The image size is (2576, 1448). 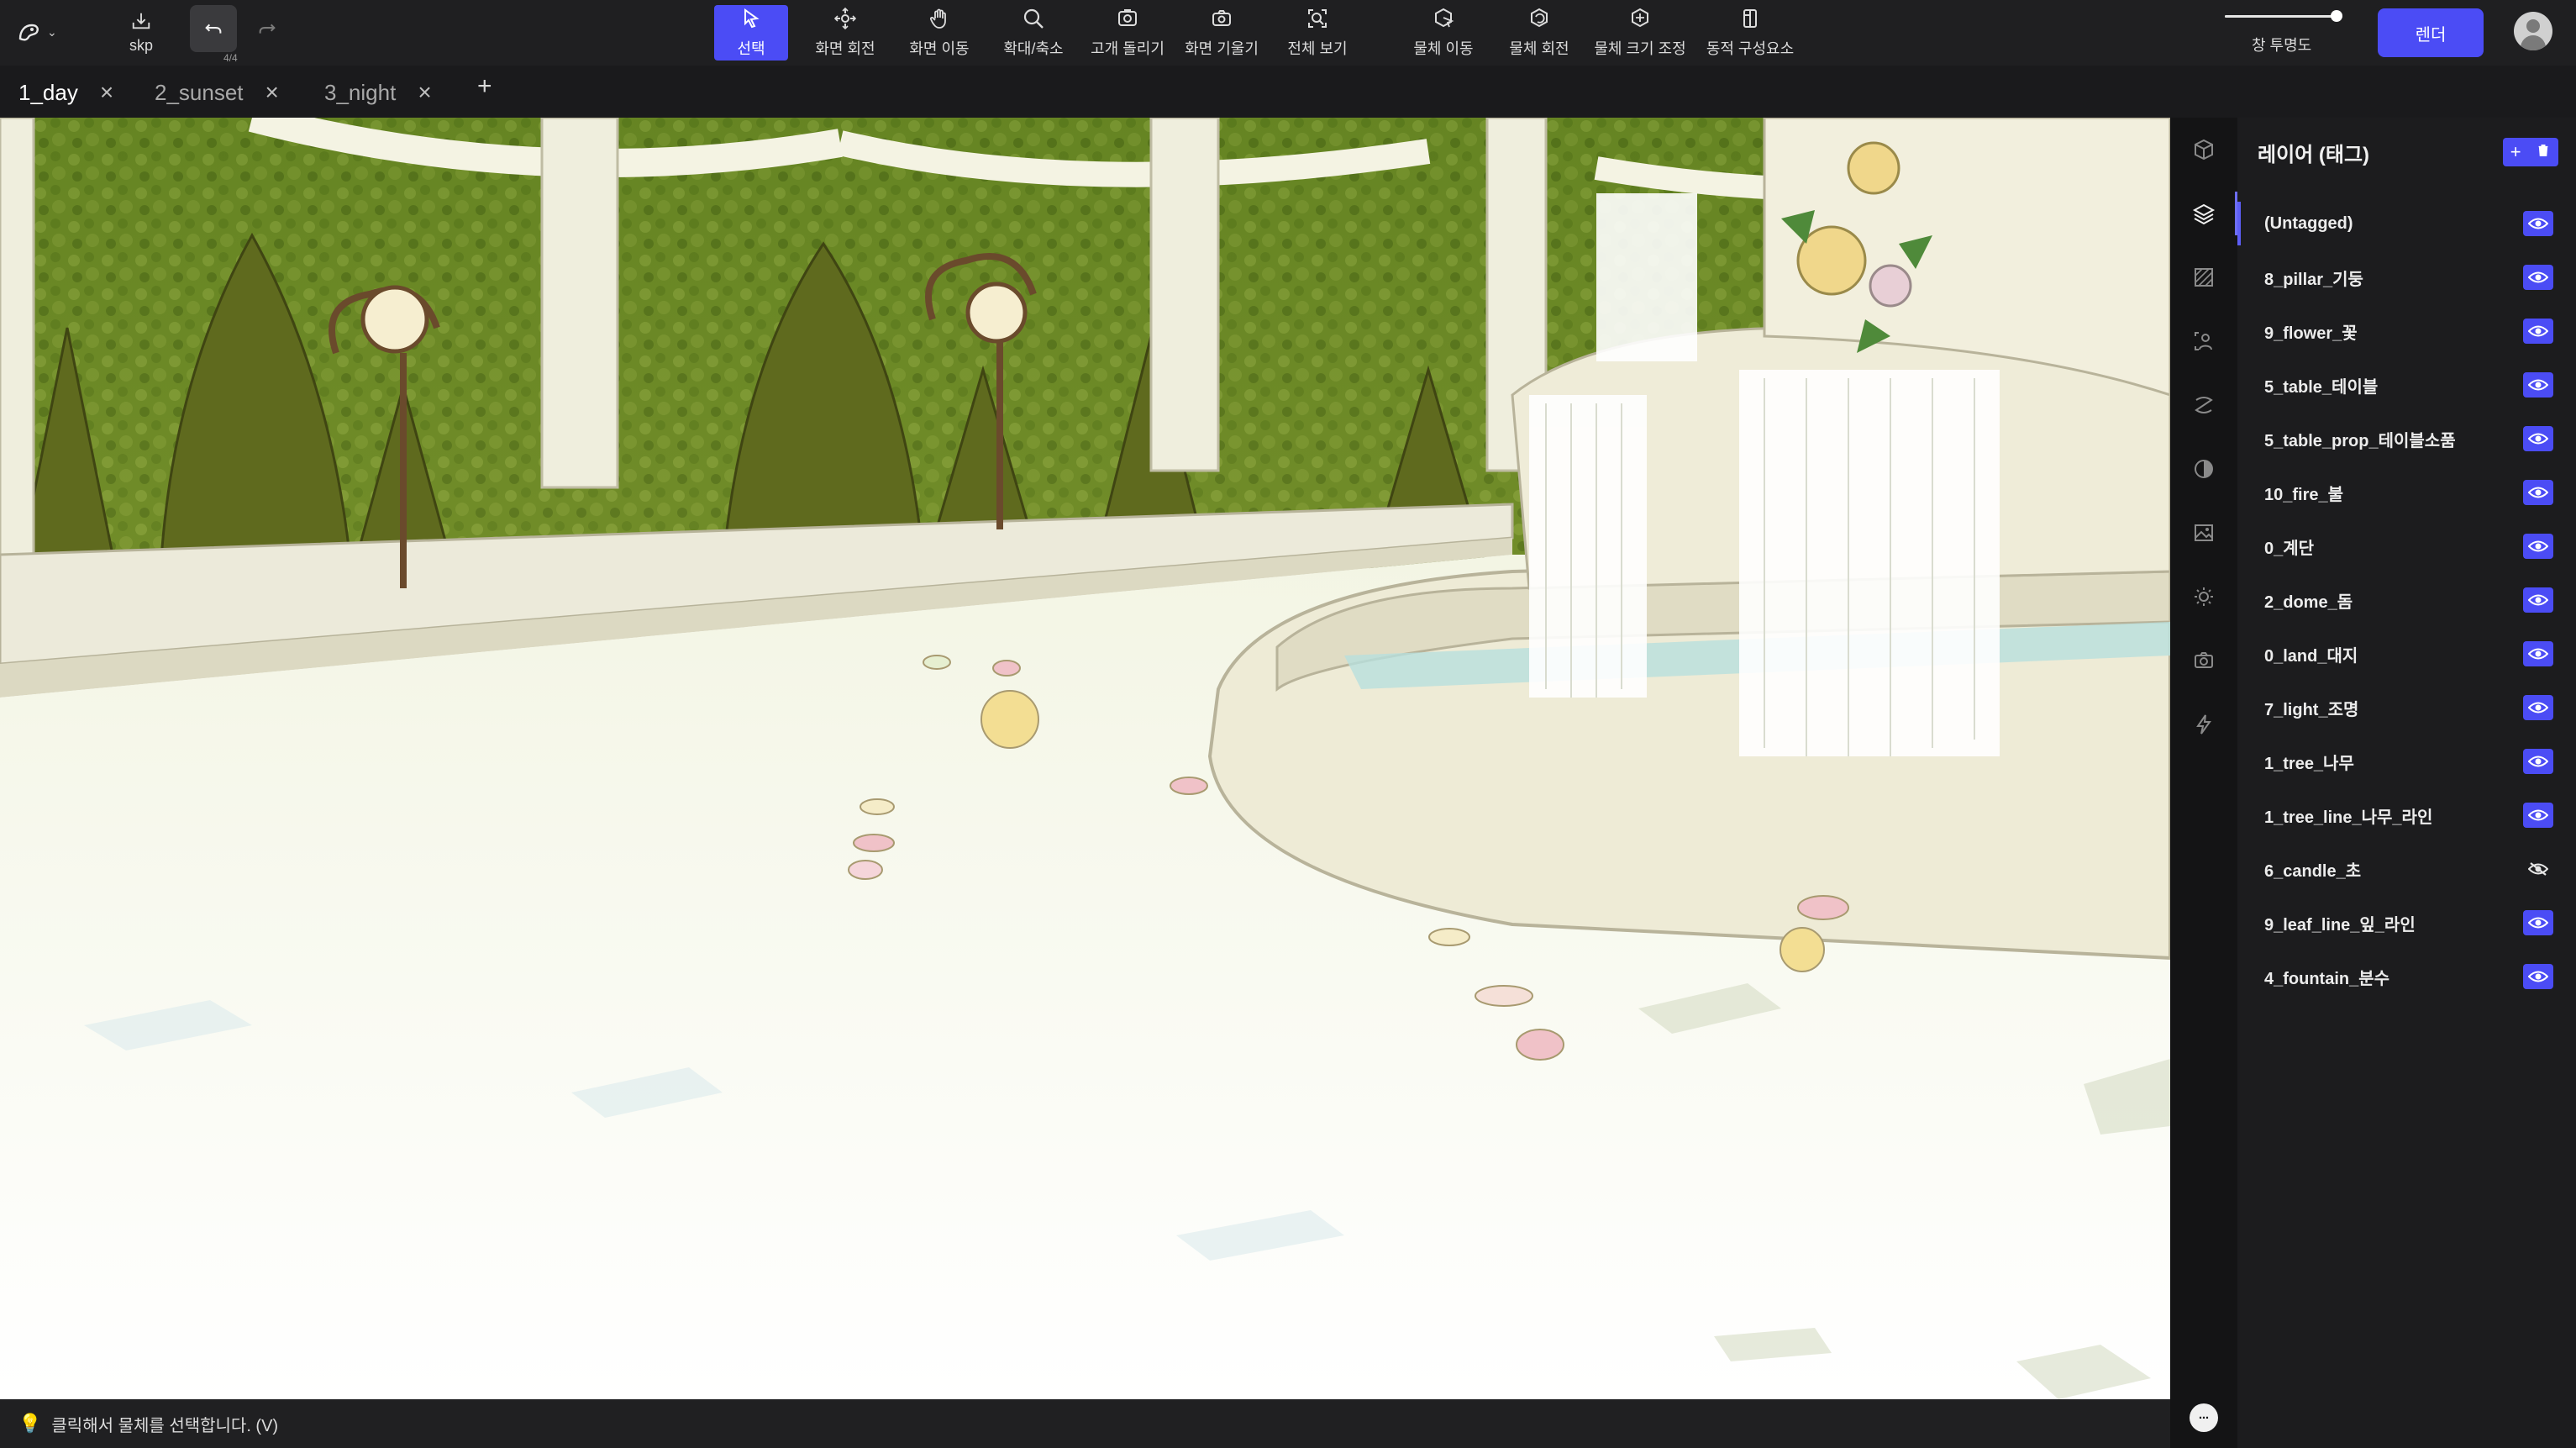 I want to click on layer-name: 9_flower_꽃, so click(x=2311, y=333).